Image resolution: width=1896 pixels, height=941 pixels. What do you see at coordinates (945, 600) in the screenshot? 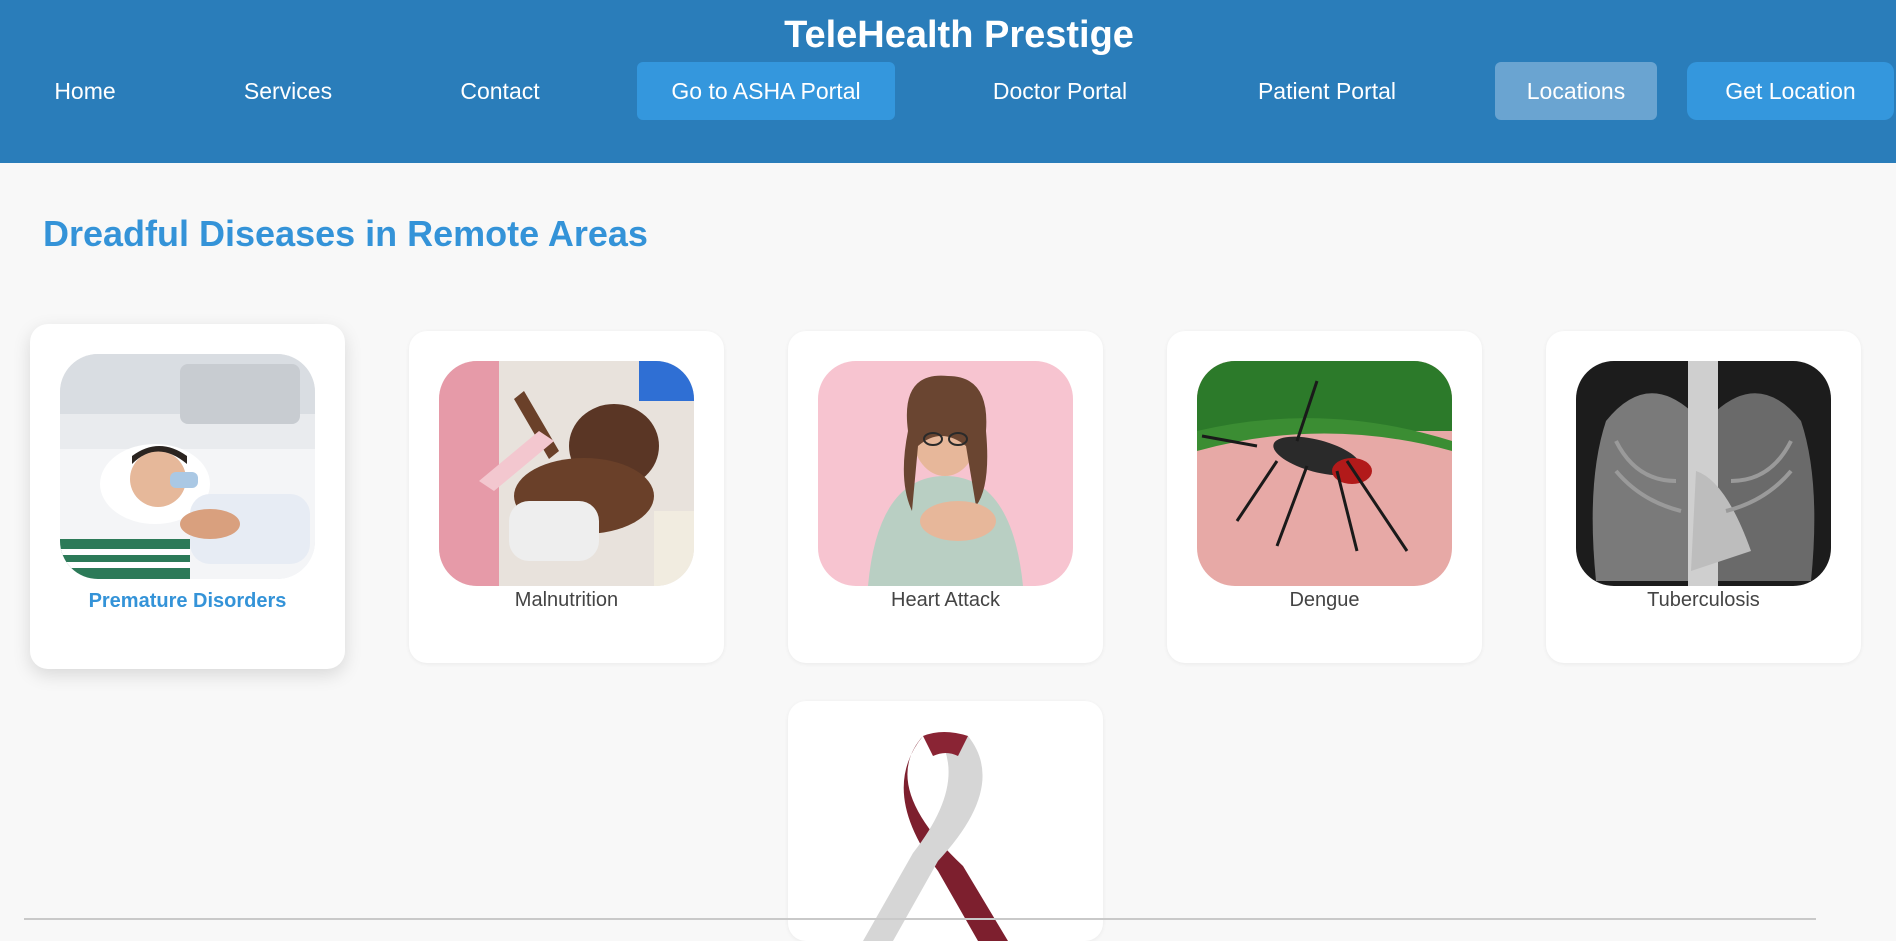
I see `card-label: Heart Attack` at bounding box center [945, 600].